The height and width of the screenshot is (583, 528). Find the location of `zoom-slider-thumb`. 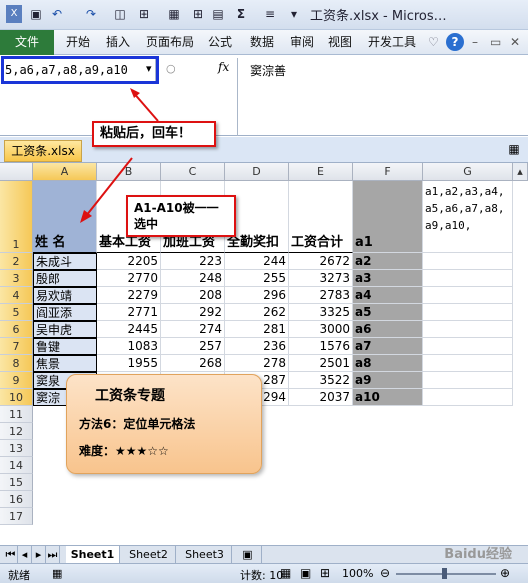

zoom-slider-thumb is located at coordinates (444, 573).